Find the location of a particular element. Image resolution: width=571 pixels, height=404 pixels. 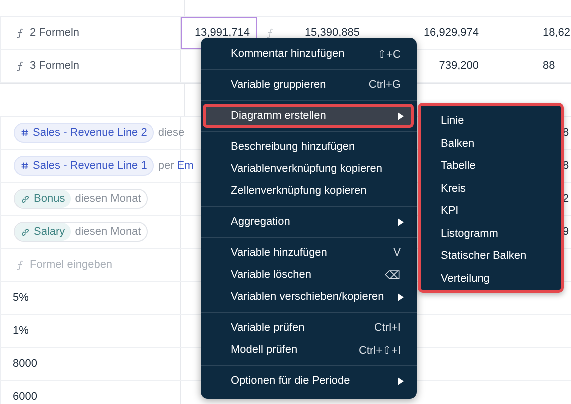

menu-item: Aggregation is located at coordinates (308, 222).